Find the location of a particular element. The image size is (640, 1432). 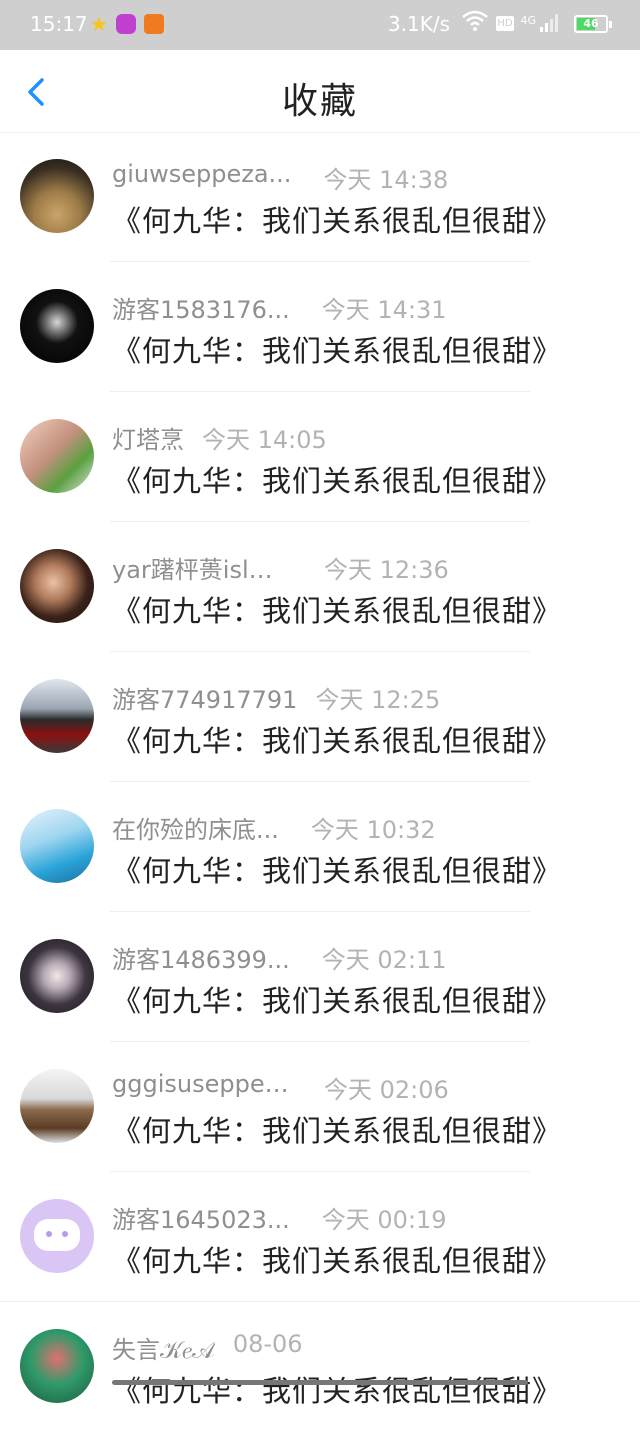

hd-icon: HD is located at coordinates (505, 23).